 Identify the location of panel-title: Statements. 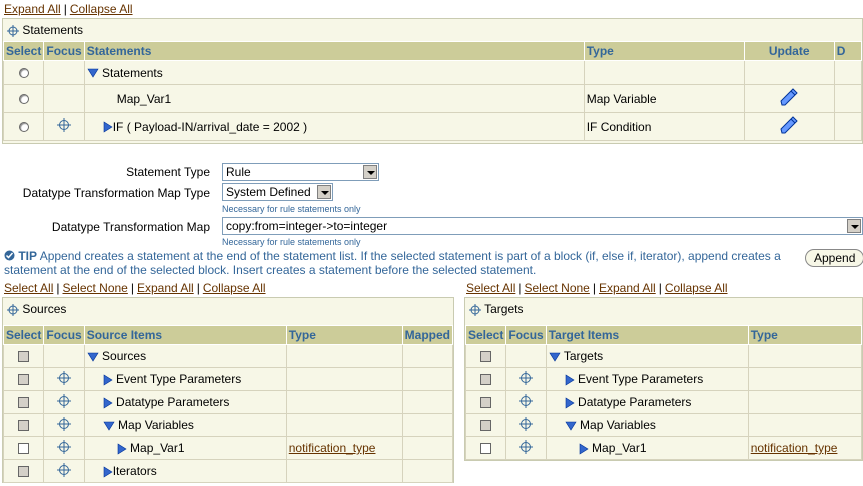
(53, 30).